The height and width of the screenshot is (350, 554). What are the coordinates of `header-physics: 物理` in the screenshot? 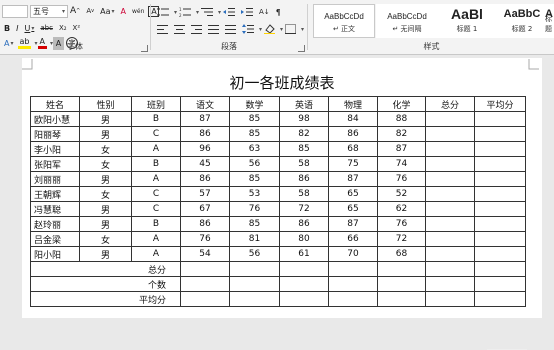 It's located at (353, 104).